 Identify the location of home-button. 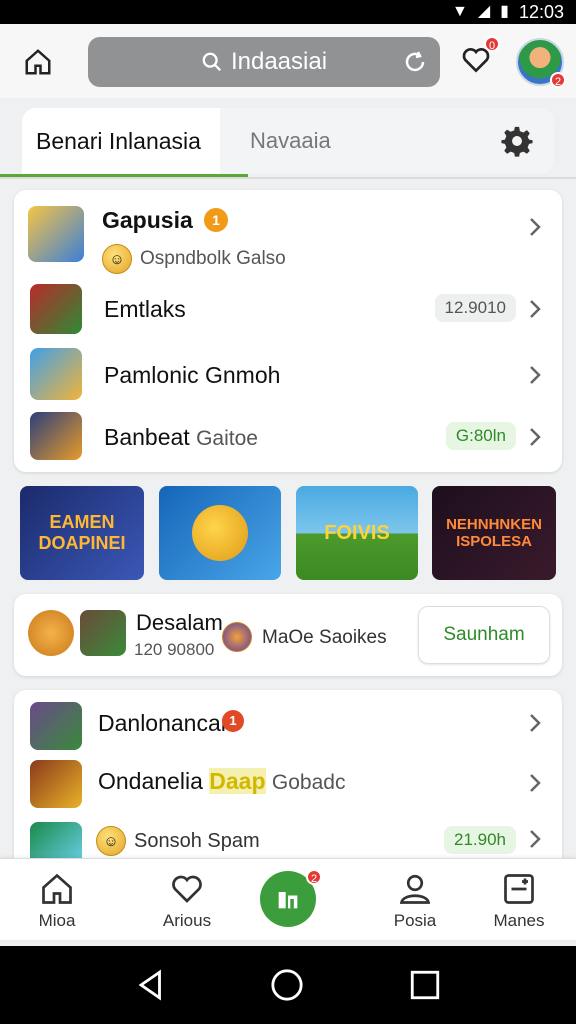
(38, 62).